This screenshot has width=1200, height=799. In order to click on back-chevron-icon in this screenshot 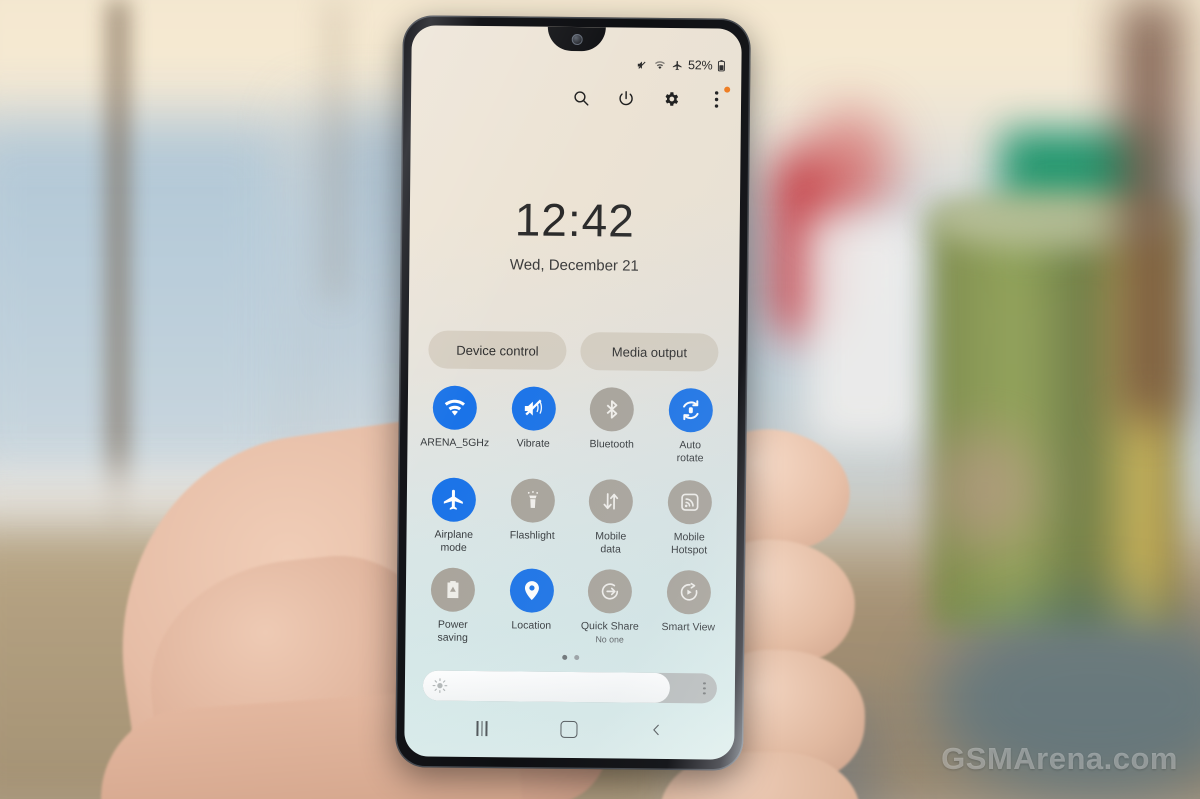, I will do `click(656, 730)`.